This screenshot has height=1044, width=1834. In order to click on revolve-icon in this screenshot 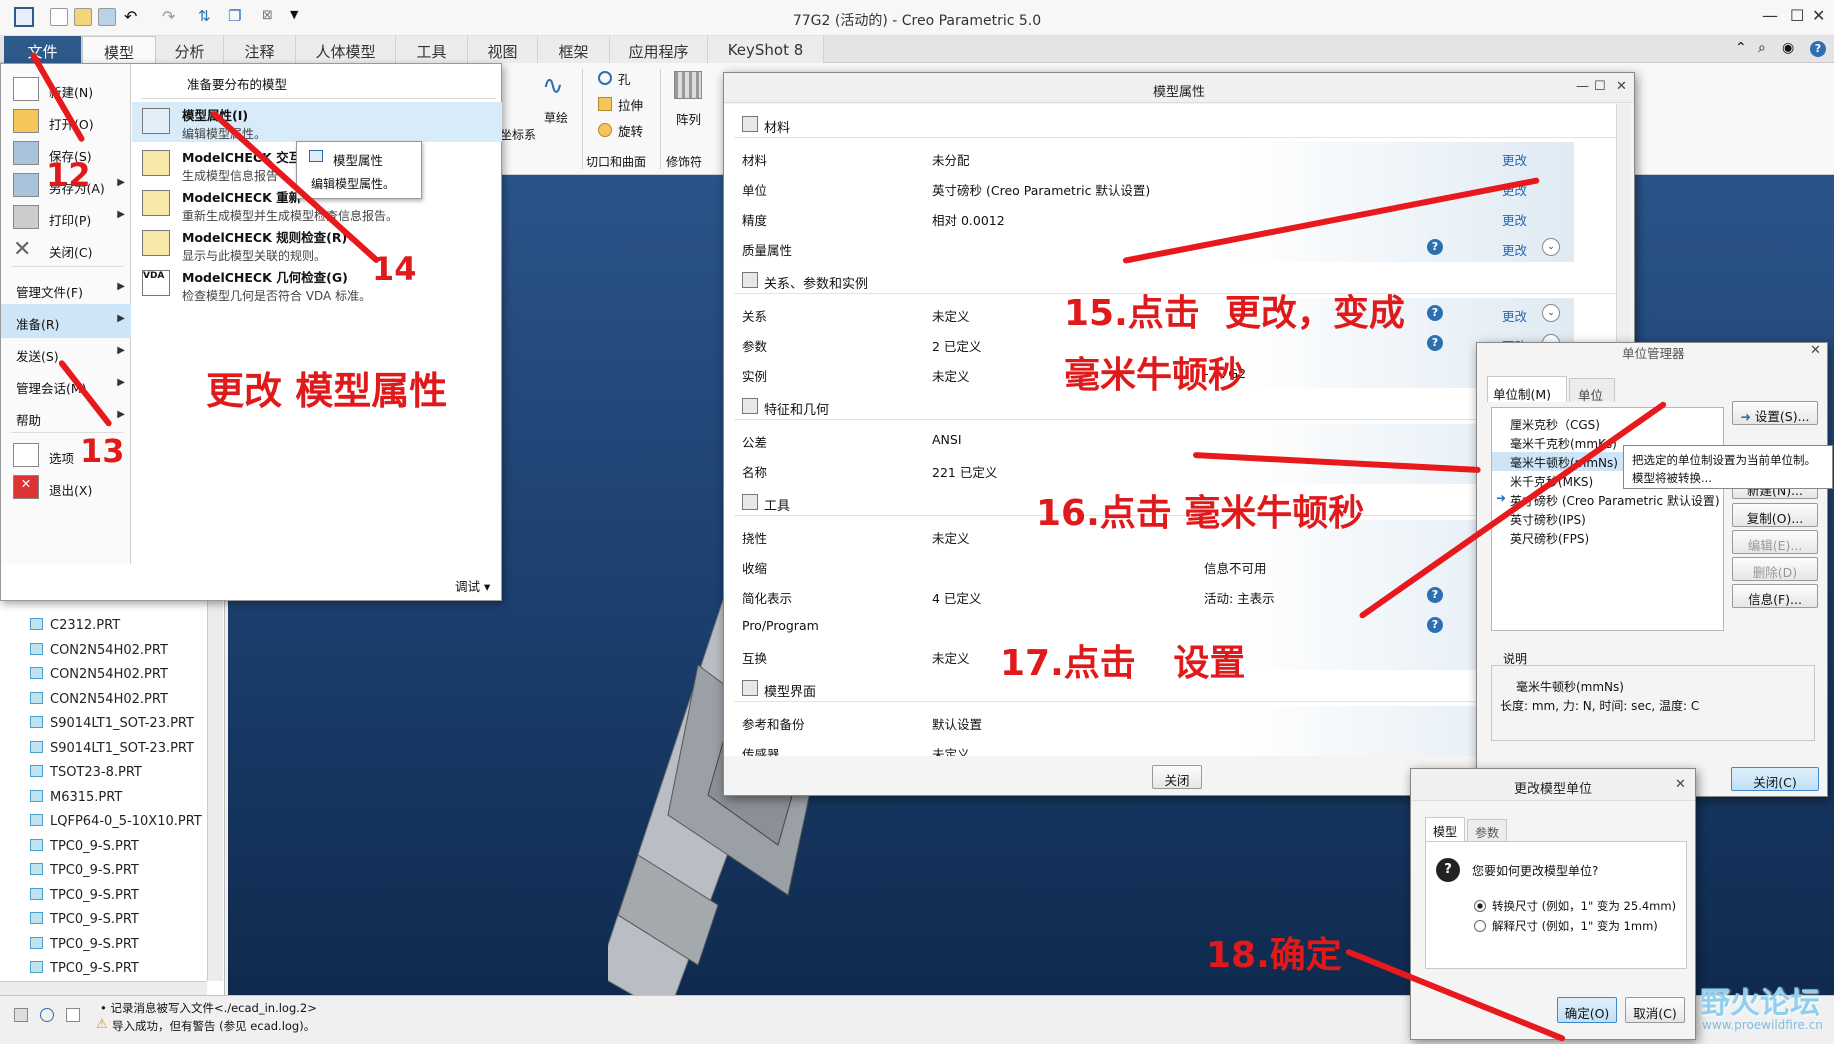, I will do `click(605, 130)`.